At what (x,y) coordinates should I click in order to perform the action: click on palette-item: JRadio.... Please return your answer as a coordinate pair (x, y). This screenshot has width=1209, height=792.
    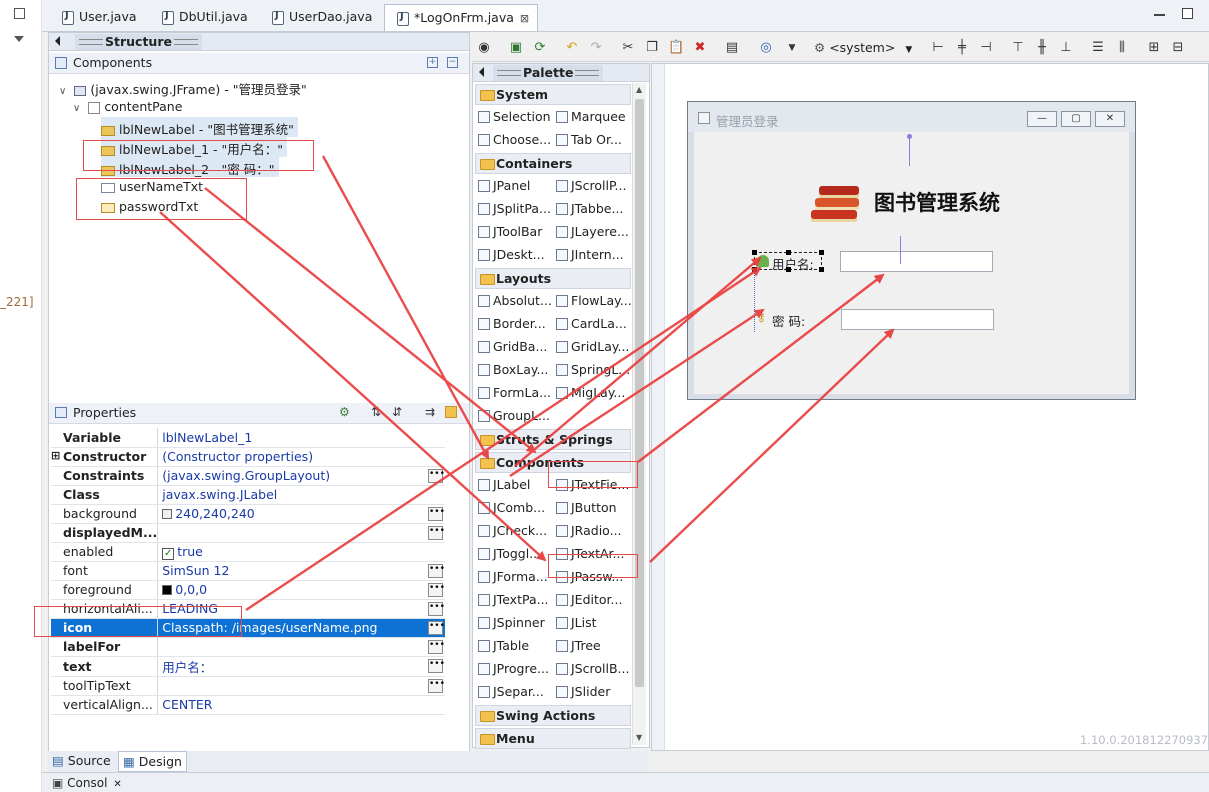
    Looking at the image, I should click on (592, 531).